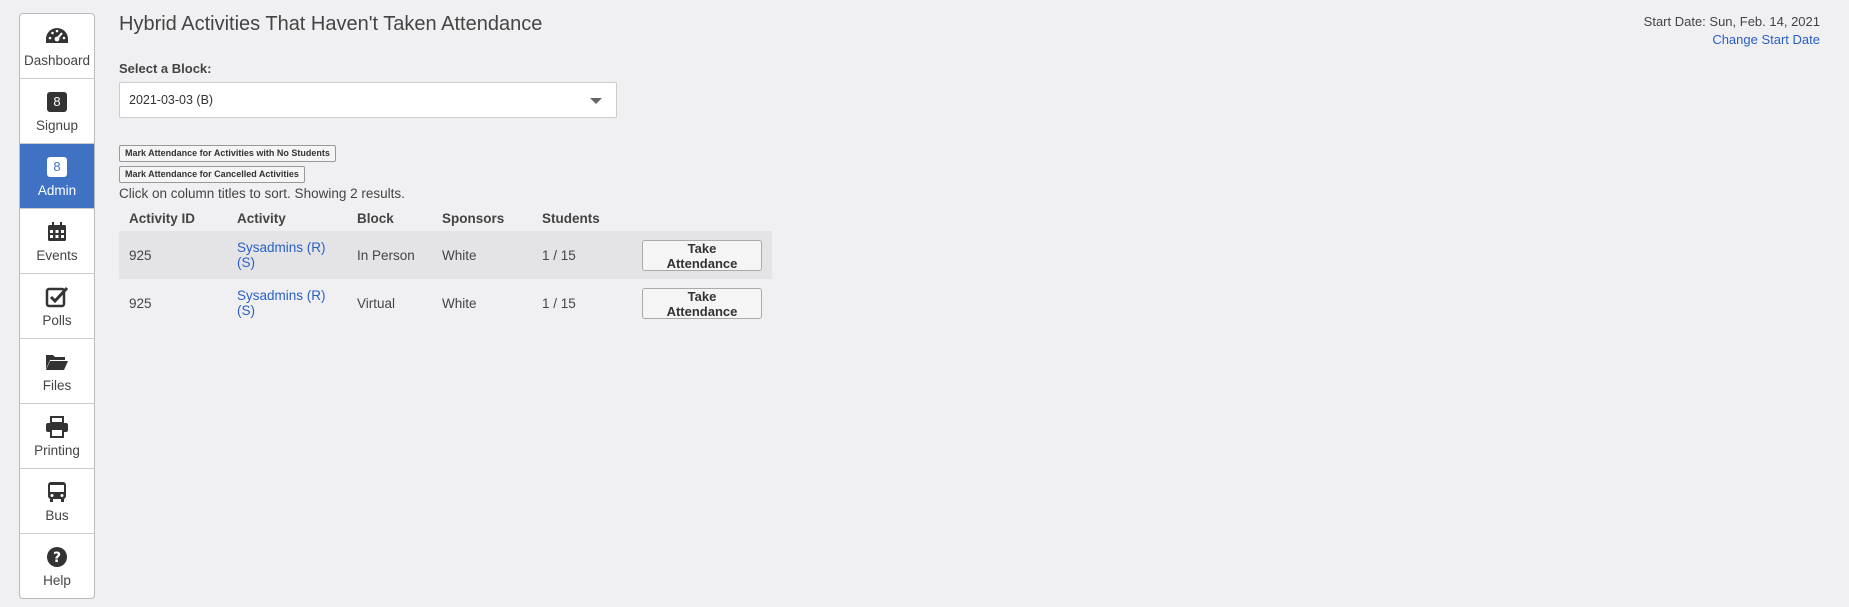 This screenshot has height=607, width=1849. I want to click on help-icon: ?, so click(57, 557).